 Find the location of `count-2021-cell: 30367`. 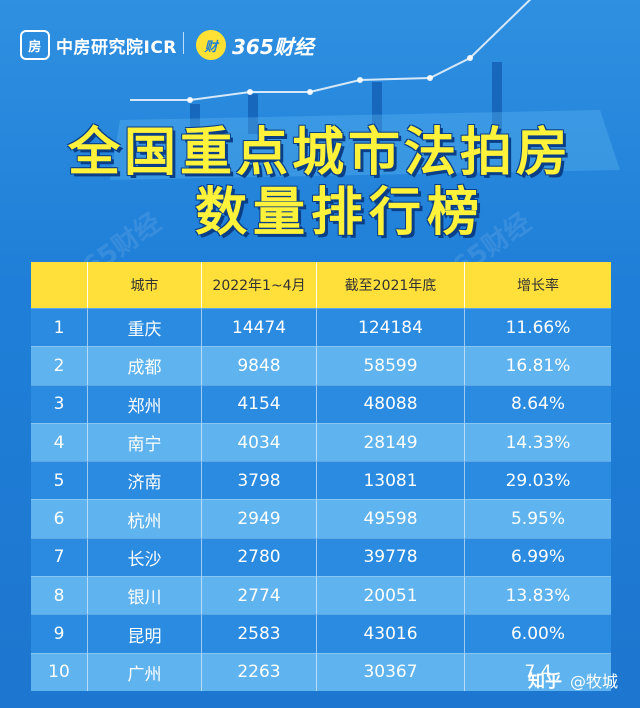

count-2021-cell: 30367 is located at coordinates (391, 671).